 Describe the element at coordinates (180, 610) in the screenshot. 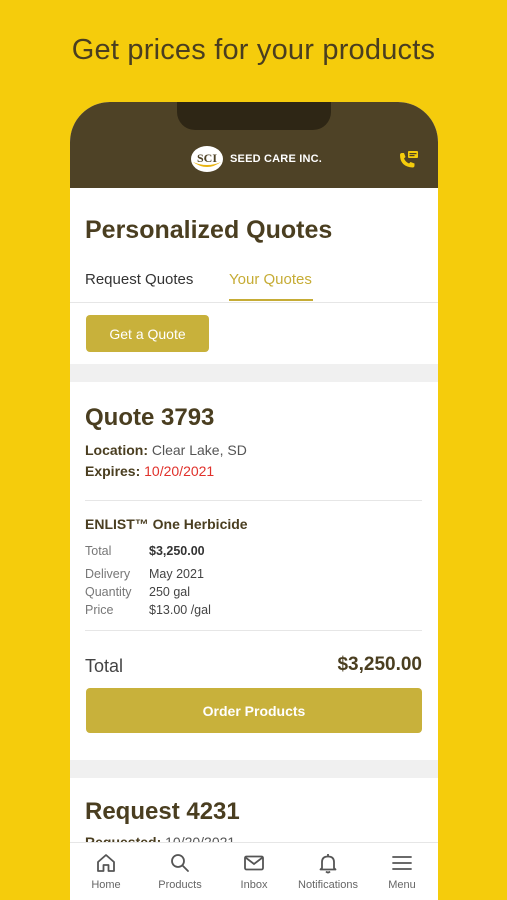

I see `row-value: $13.00 /gal` at that location.